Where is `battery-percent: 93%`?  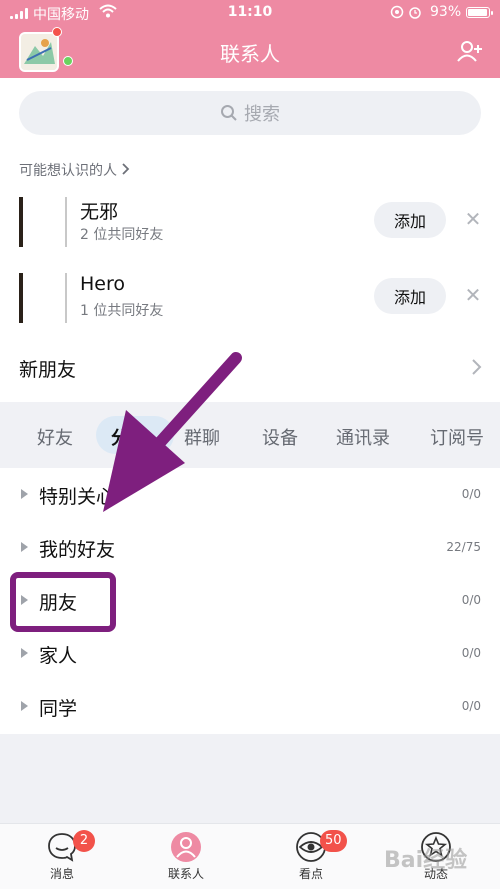
battery-percent: 93% is located at coordinates (446, 12).